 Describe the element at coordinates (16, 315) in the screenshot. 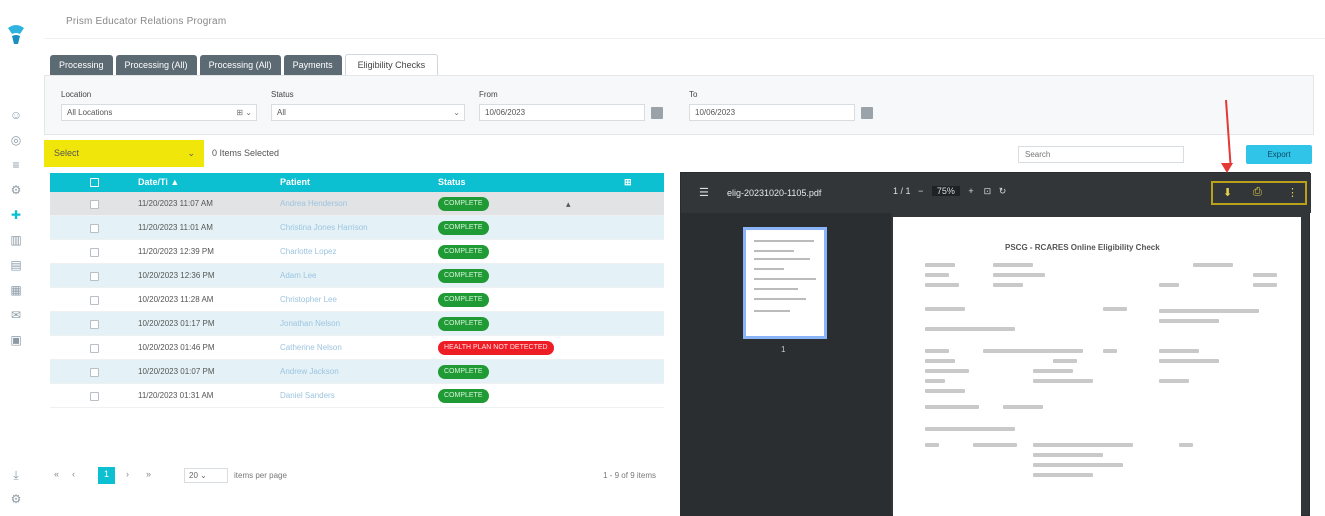

I see `message-icon: ✉` at that location.